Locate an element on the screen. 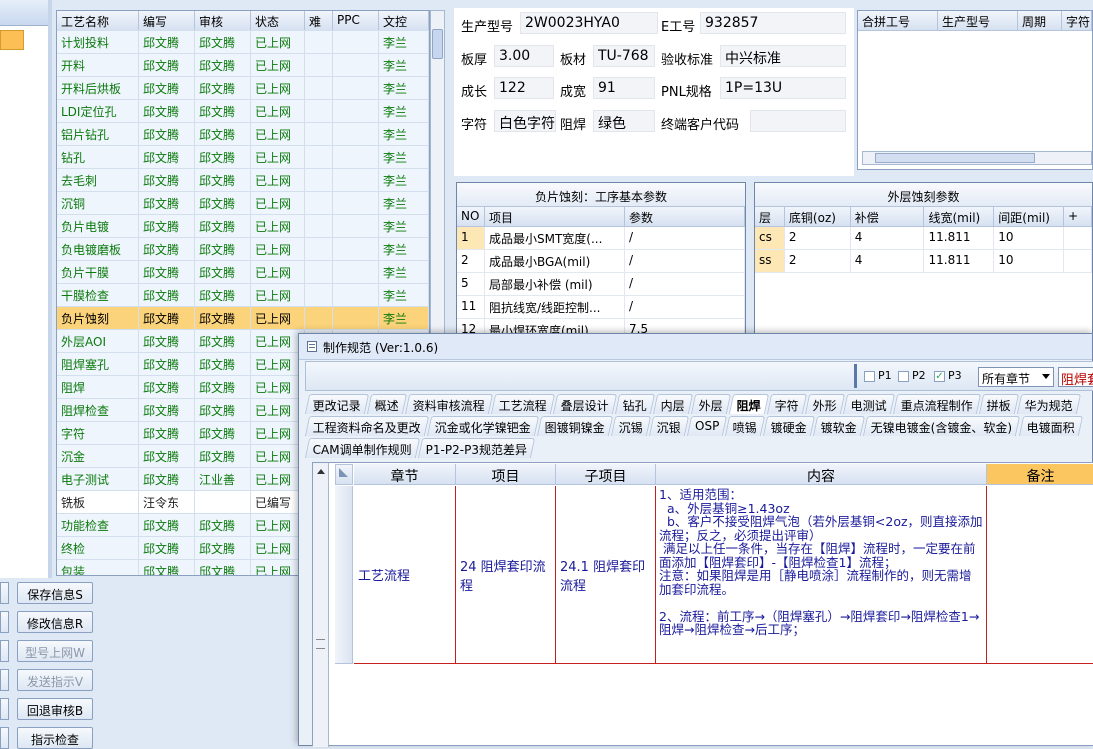 The height and width of the screenshot is (749, 1093). table-cell: 阻焊 is located at coordinates (98, 387).